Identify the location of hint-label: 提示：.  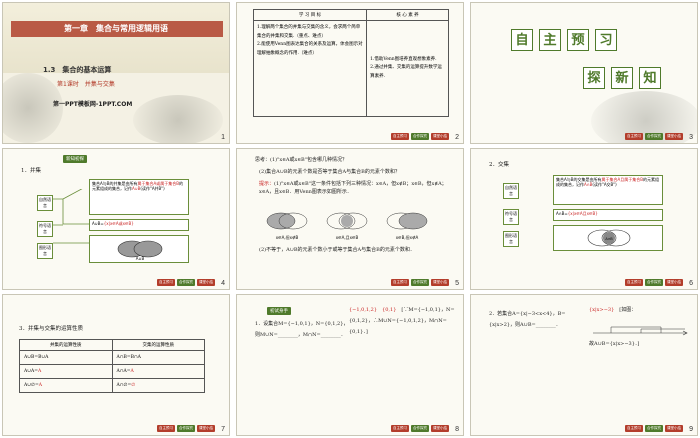
(267, 184).